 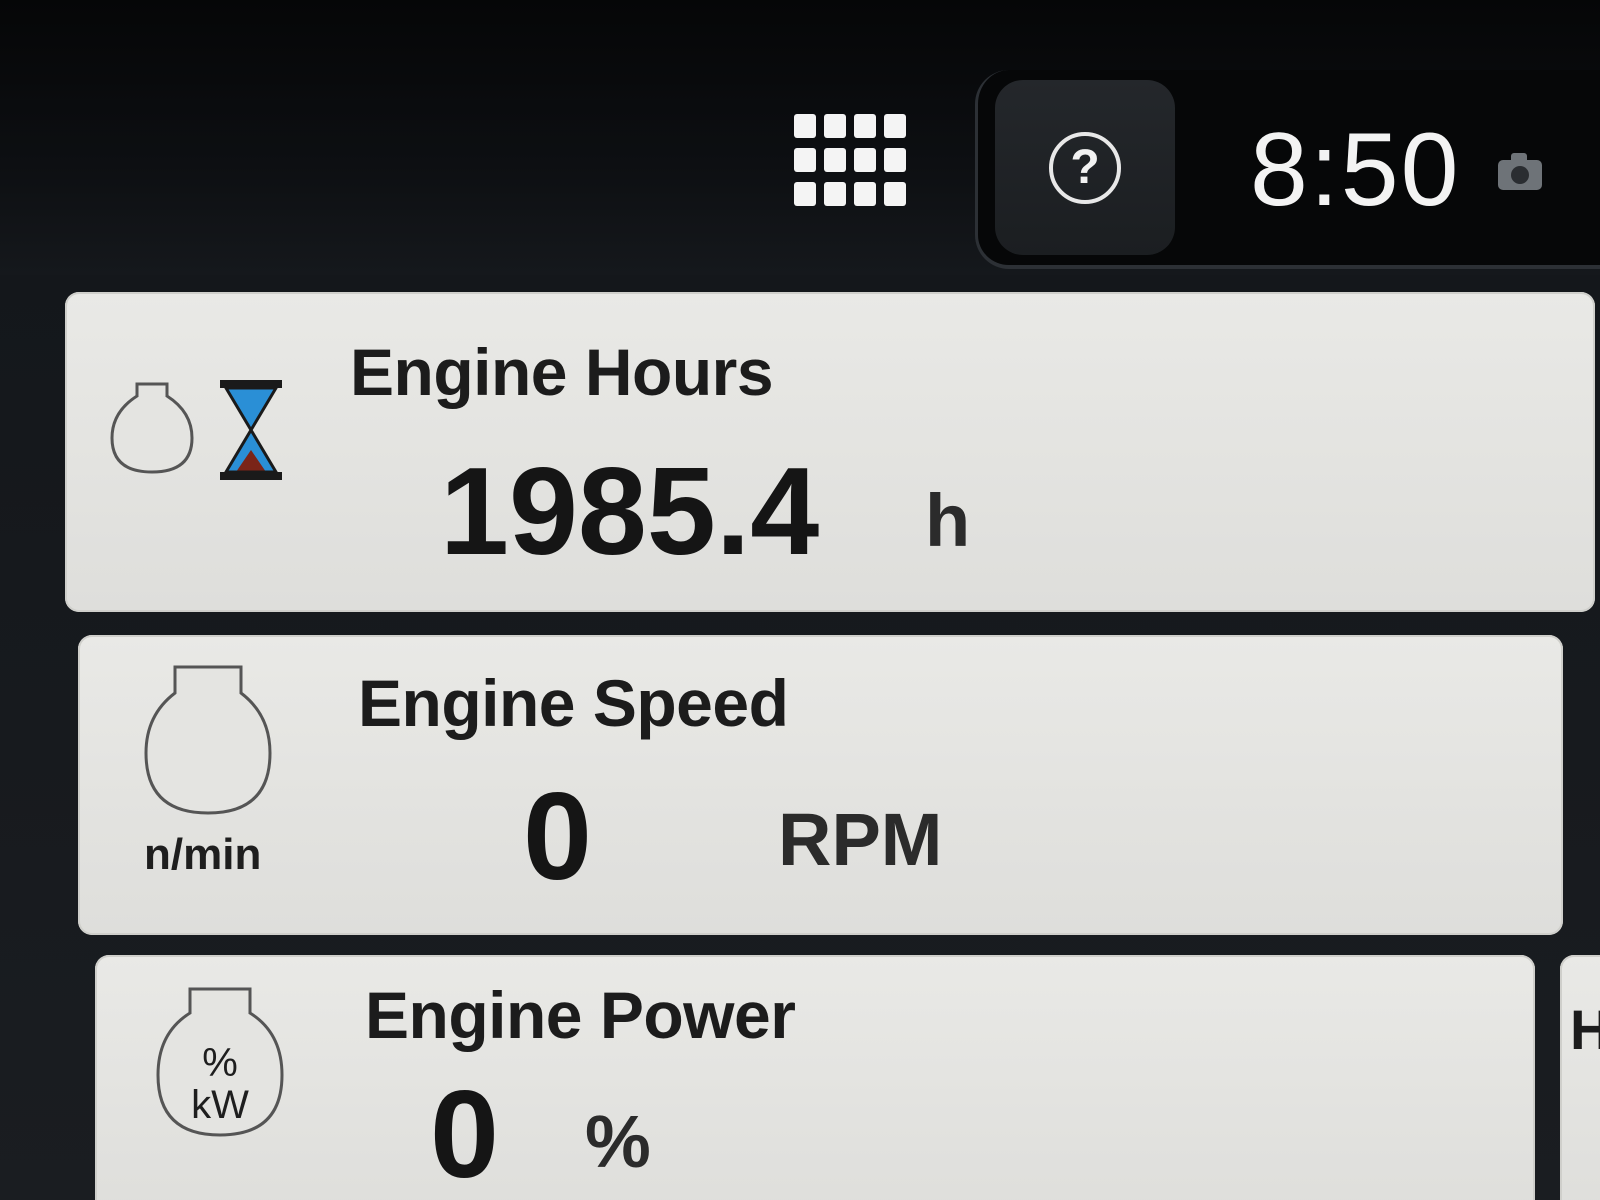 What do you see at coordinates (1585, 1029) in the screenshot?
I see `right-tile-label: H` at bounding box center [1585, 1029].